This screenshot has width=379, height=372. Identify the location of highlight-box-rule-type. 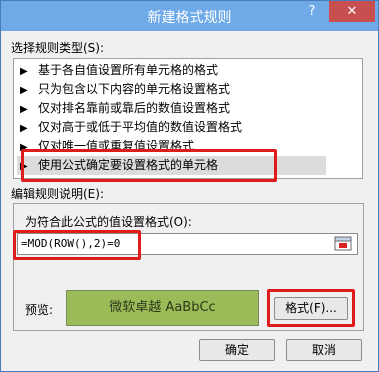
(149, 165).